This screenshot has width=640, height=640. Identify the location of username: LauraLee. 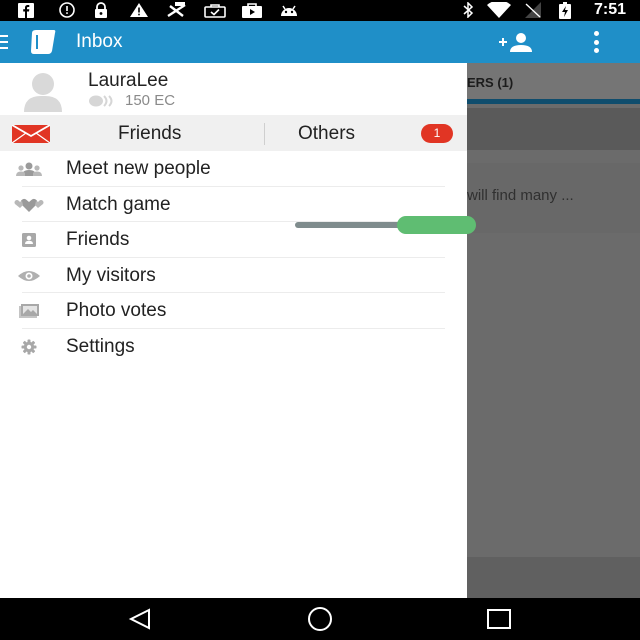
(128, 80).